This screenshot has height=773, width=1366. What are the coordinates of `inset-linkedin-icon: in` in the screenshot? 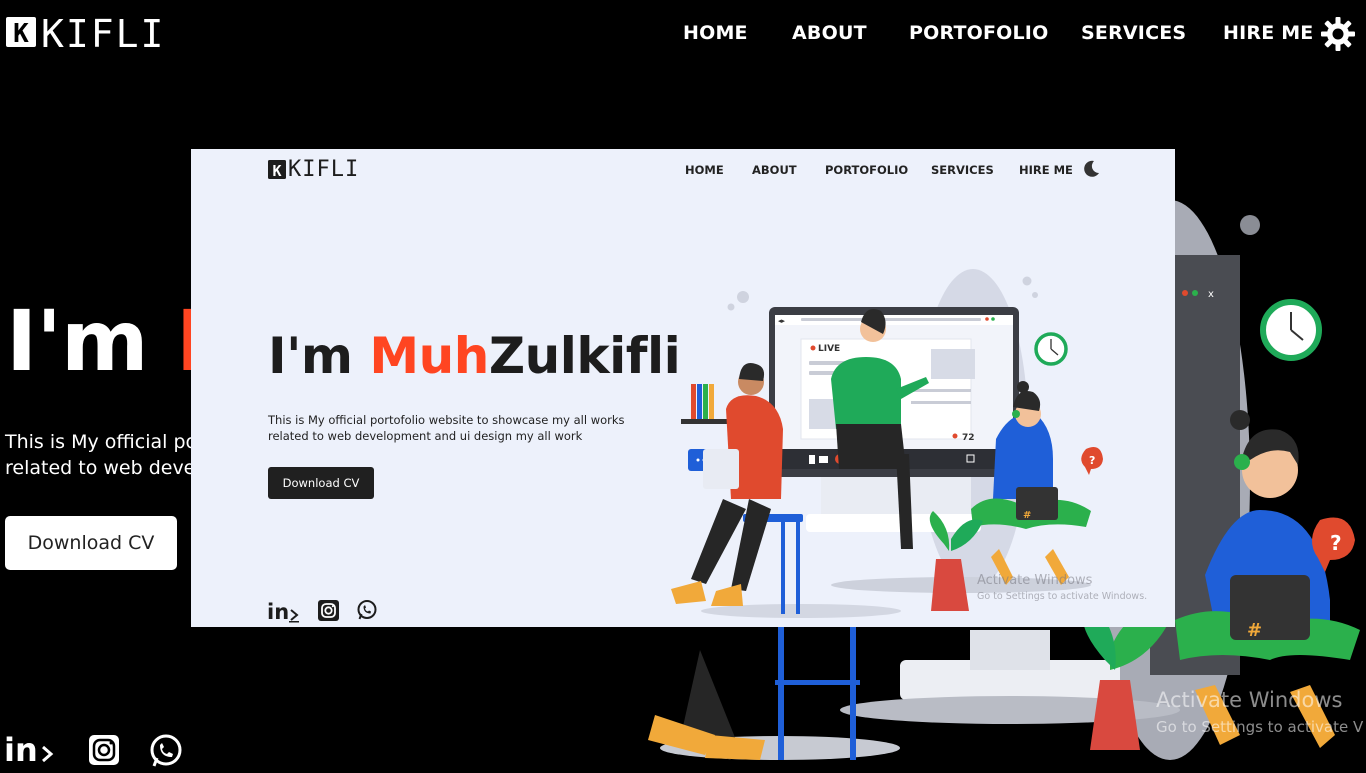 It's located at (284, 613).